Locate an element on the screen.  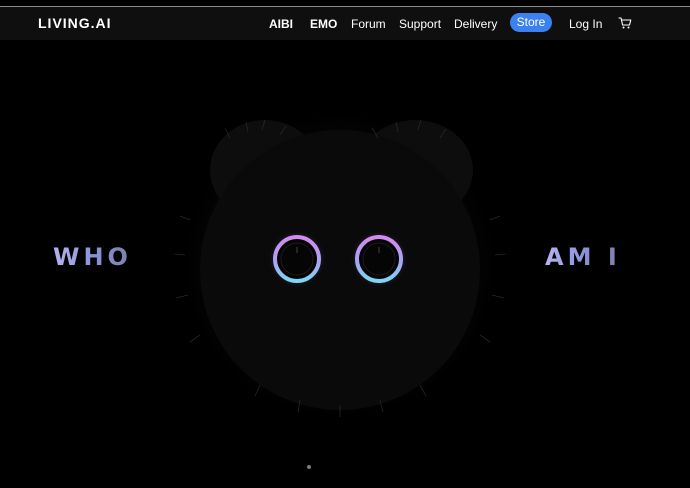
cart-icon-glyph is located at coordinates (625, 23).